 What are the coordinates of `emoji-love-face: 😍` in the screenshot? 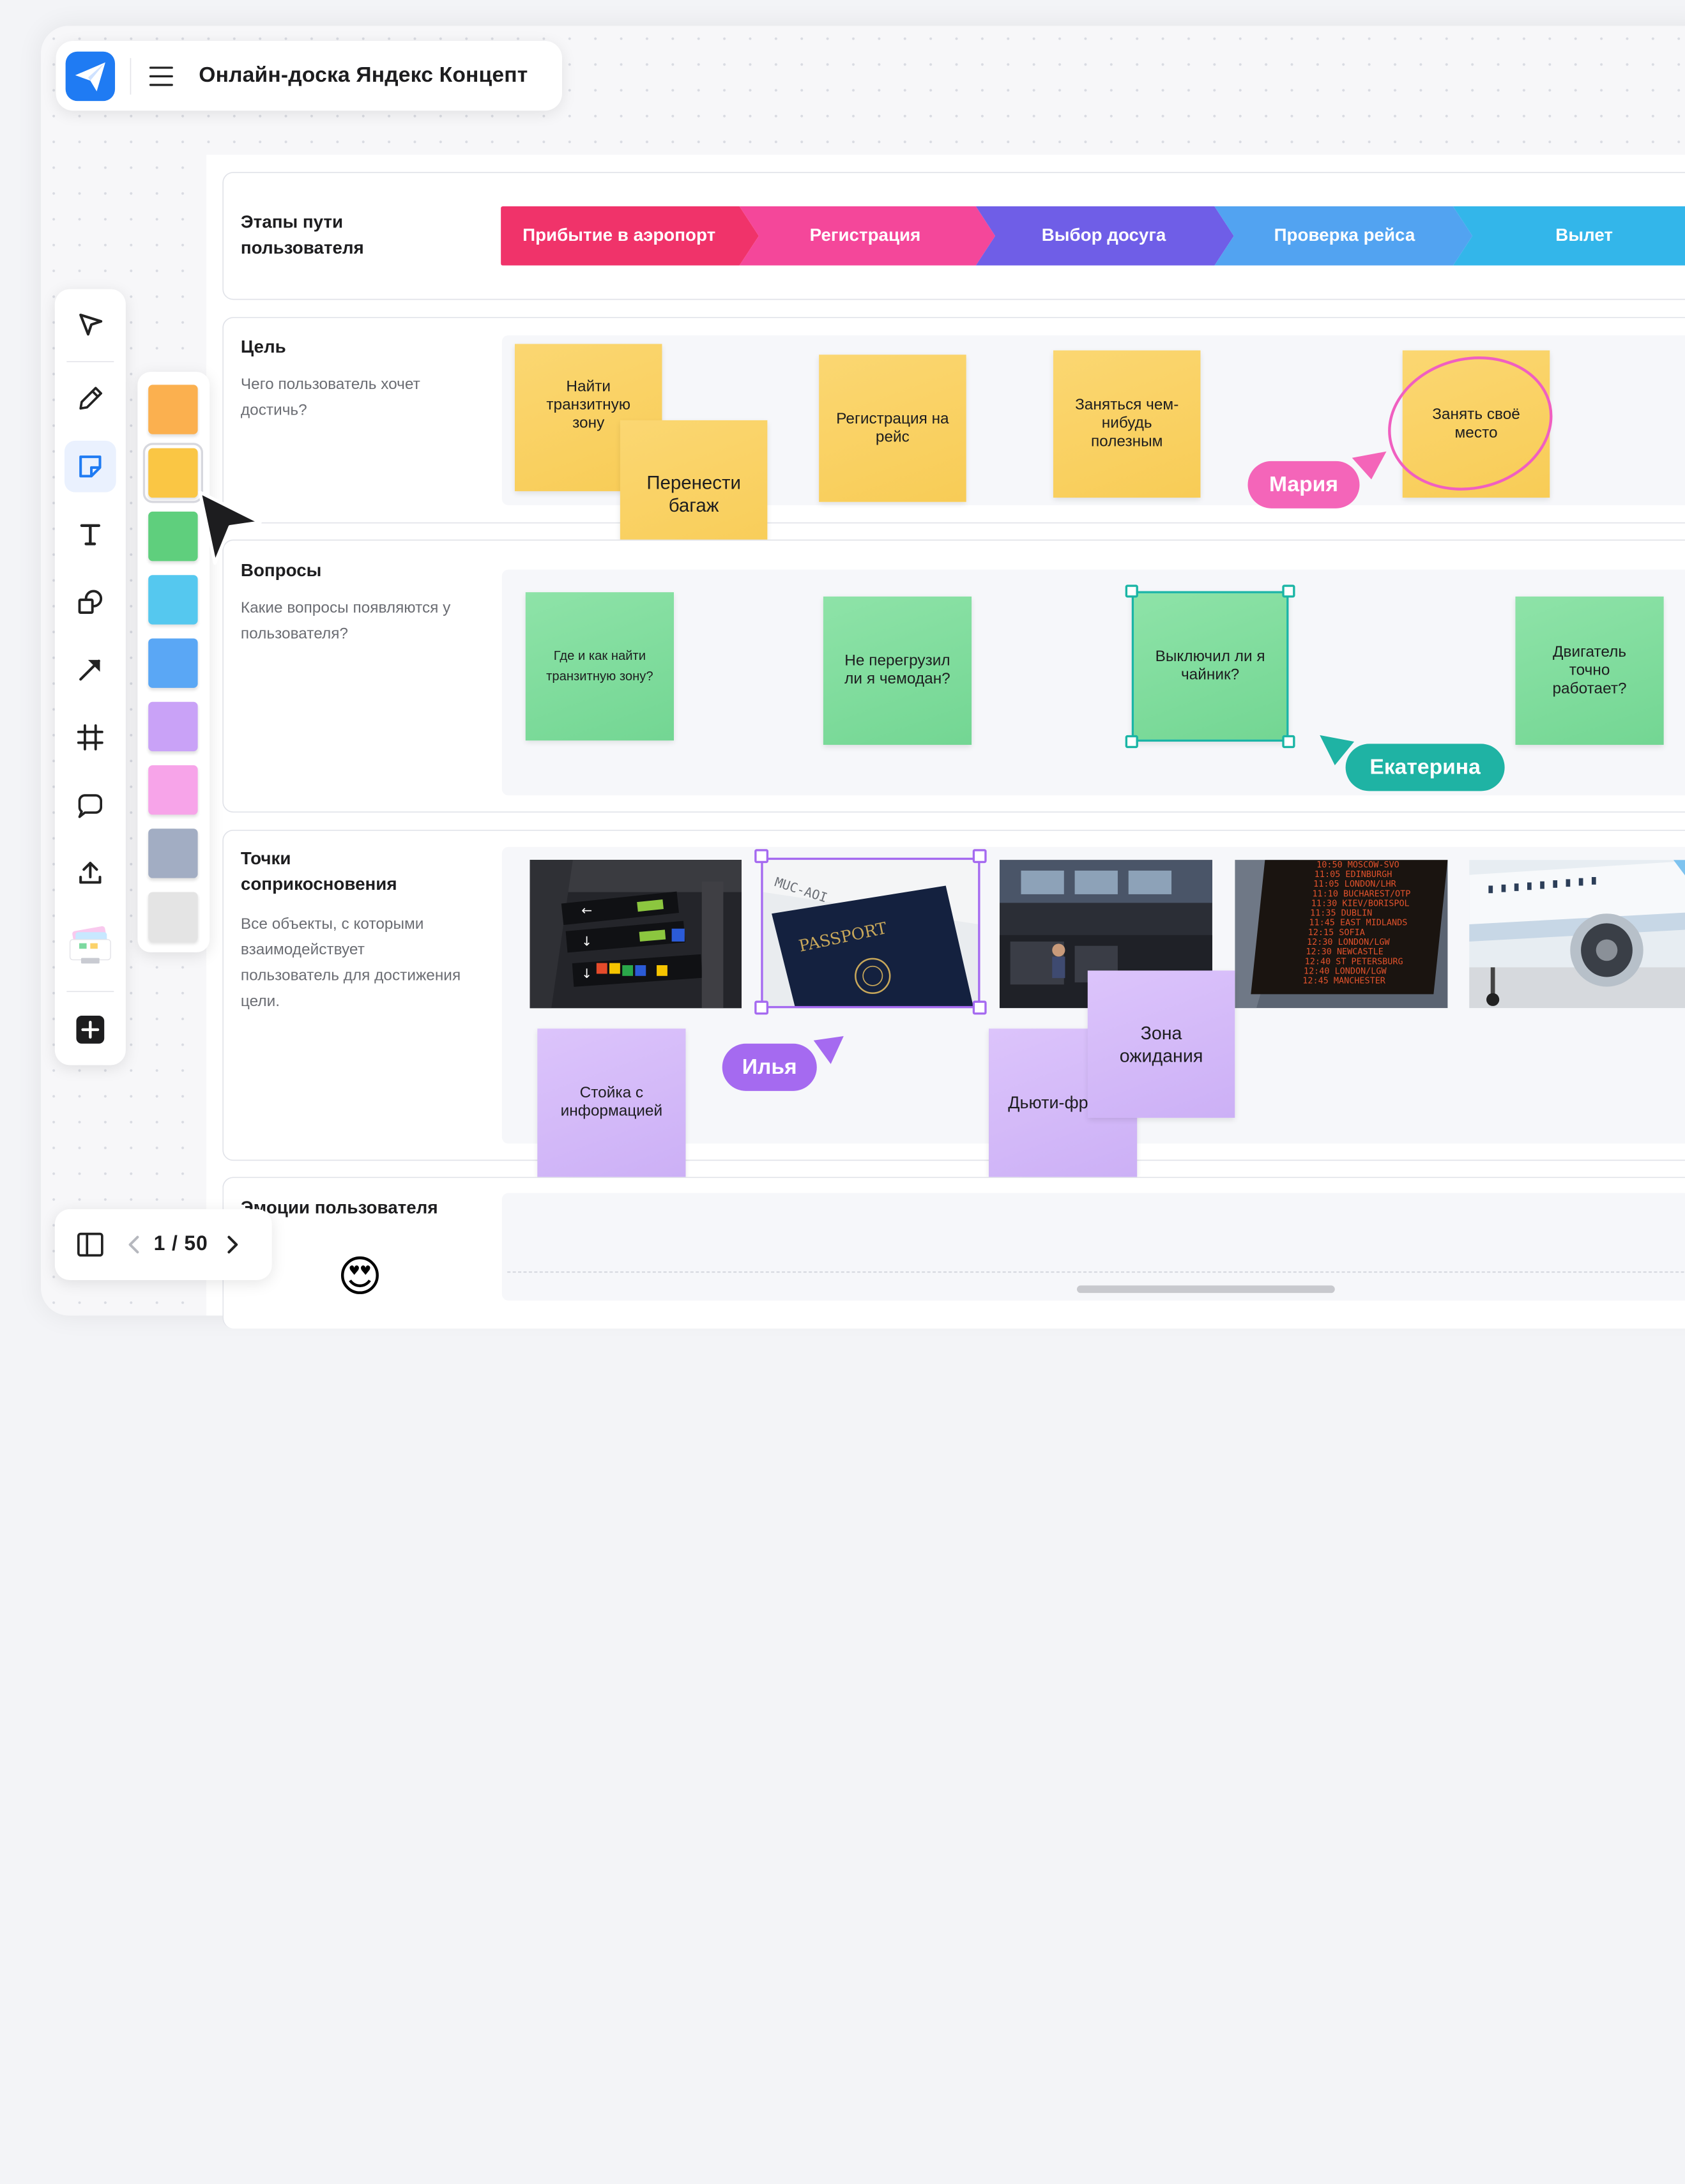 It's located at (359, 1277).